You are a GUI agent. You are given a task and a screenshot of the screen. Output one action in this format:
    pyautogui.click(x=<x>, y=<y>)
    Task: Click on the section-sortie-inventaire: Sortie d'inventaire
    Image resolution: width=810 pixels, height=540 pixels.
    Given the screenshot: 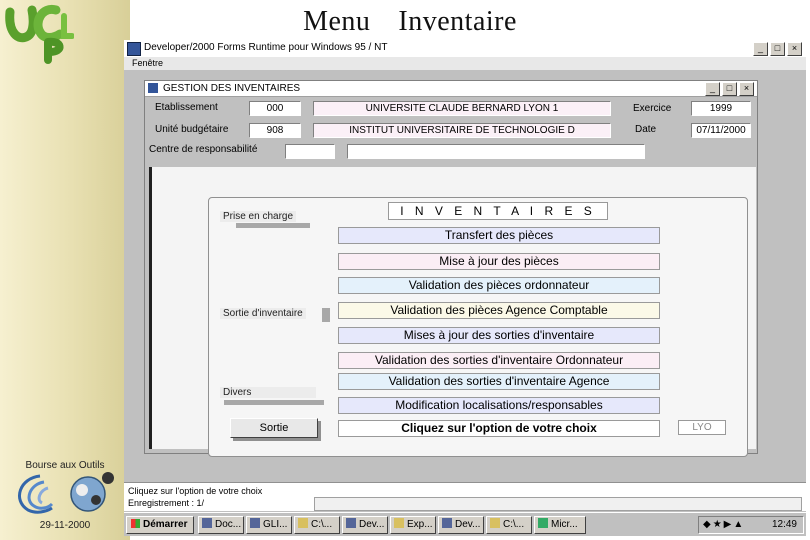 What is the action you would take?
    pyautogui.click(x=263, y=313)
    